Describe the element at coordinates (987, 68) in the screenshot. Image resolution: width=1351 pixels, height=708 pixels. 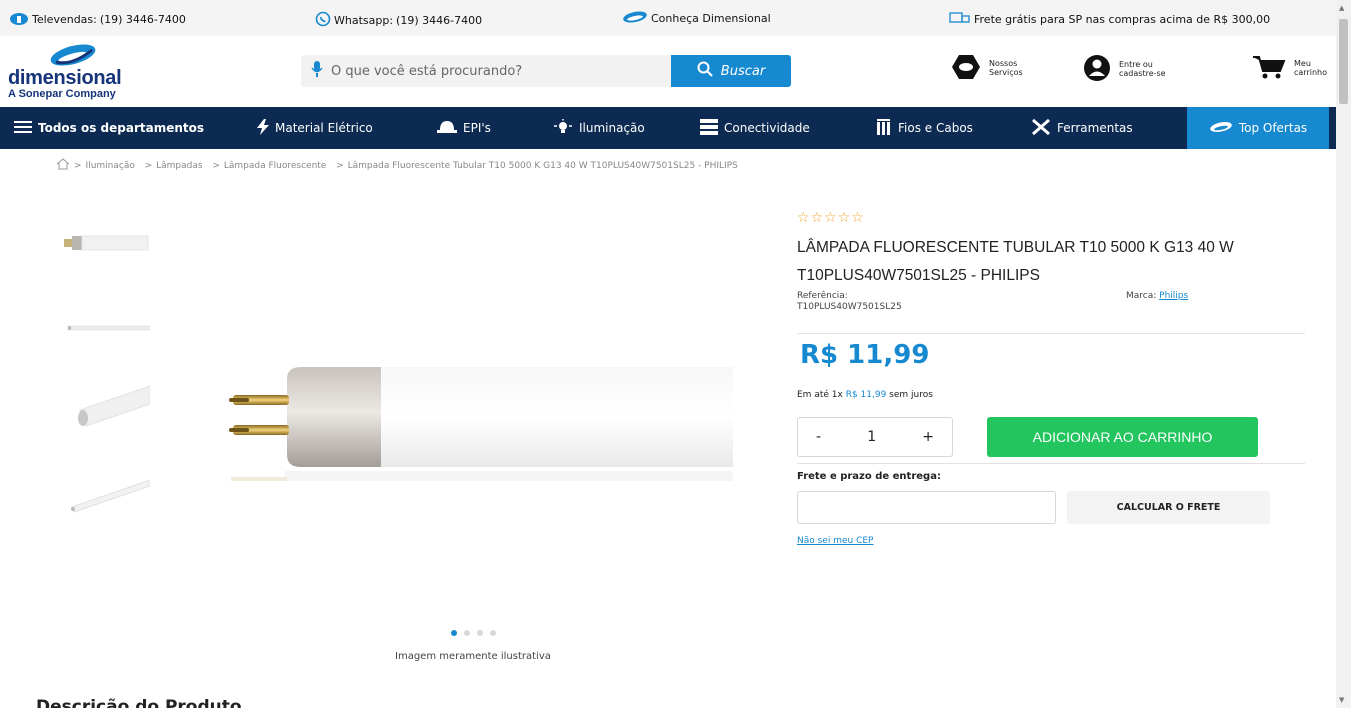
I see `nossos-servicos-link: Nossos Serviços` at that location.